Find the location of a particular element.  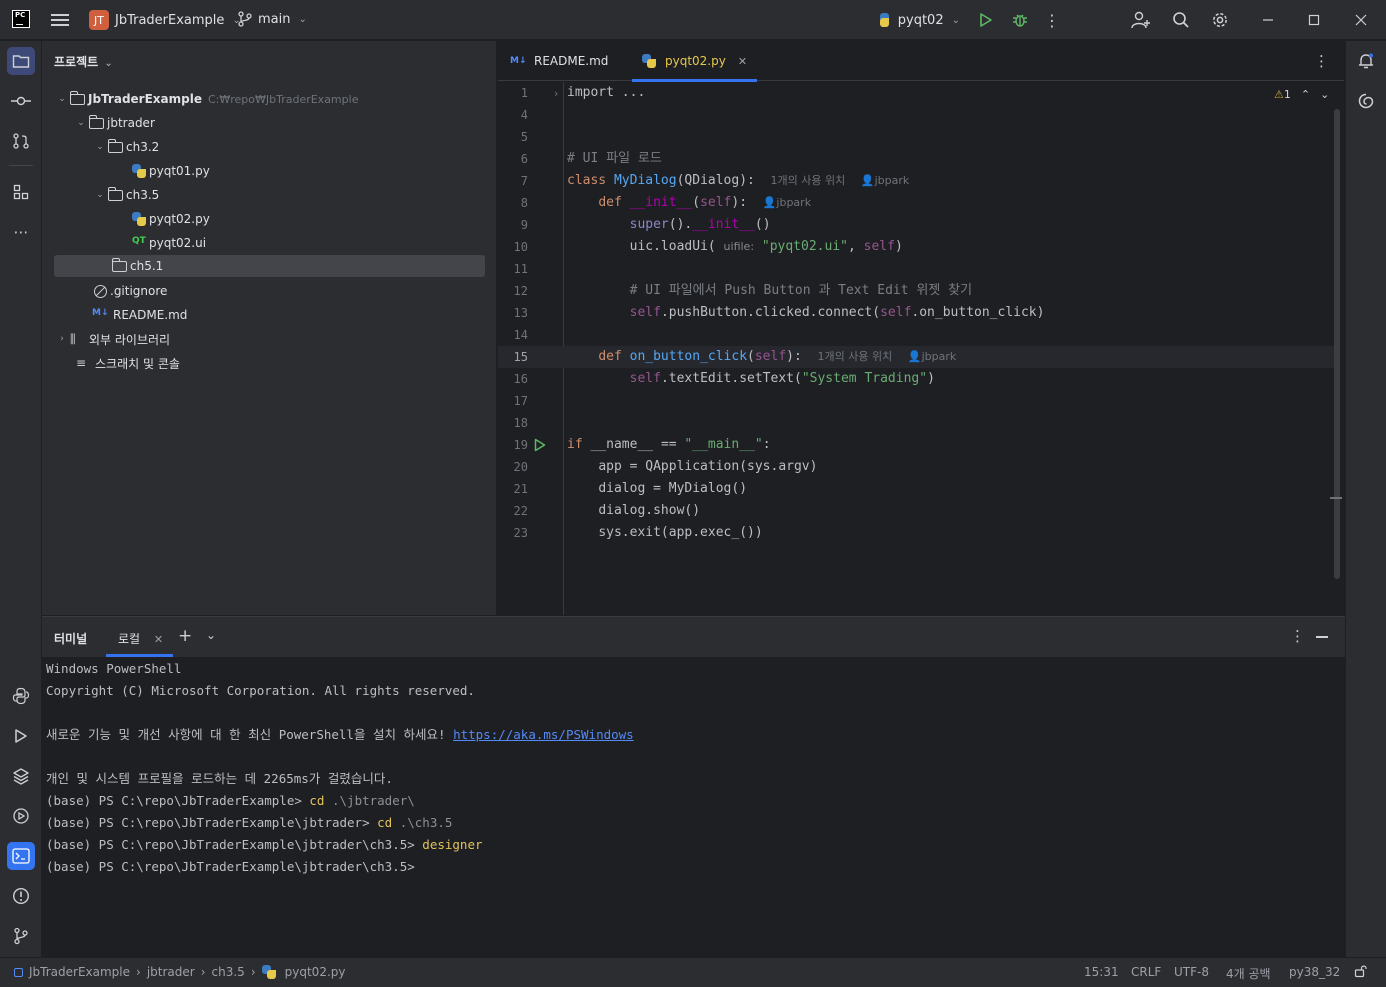

pycharm-logo-icon: PC is located at coordinates (21, 19).